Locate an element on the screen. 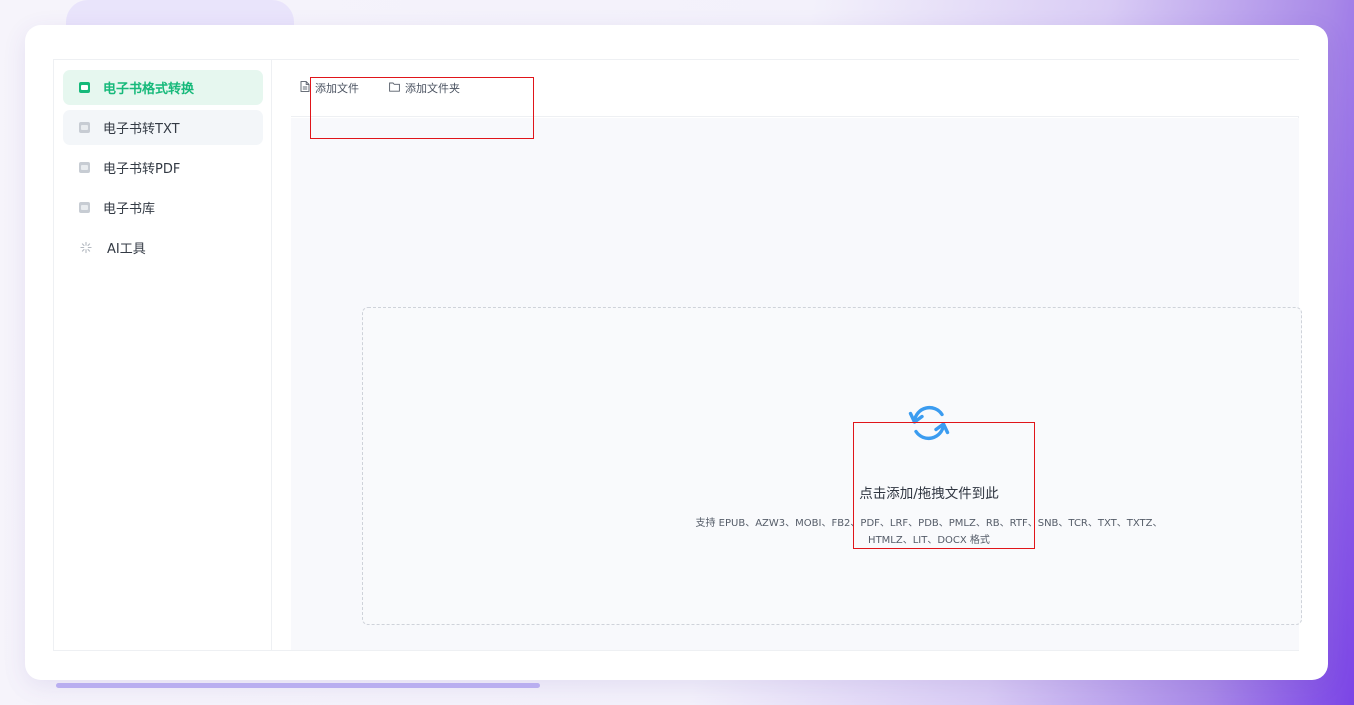 The height and width of the screenshot is (705, 1354). sidebar-item-to-pdf: 电子书转PDF is located at coordinates (163, 167).